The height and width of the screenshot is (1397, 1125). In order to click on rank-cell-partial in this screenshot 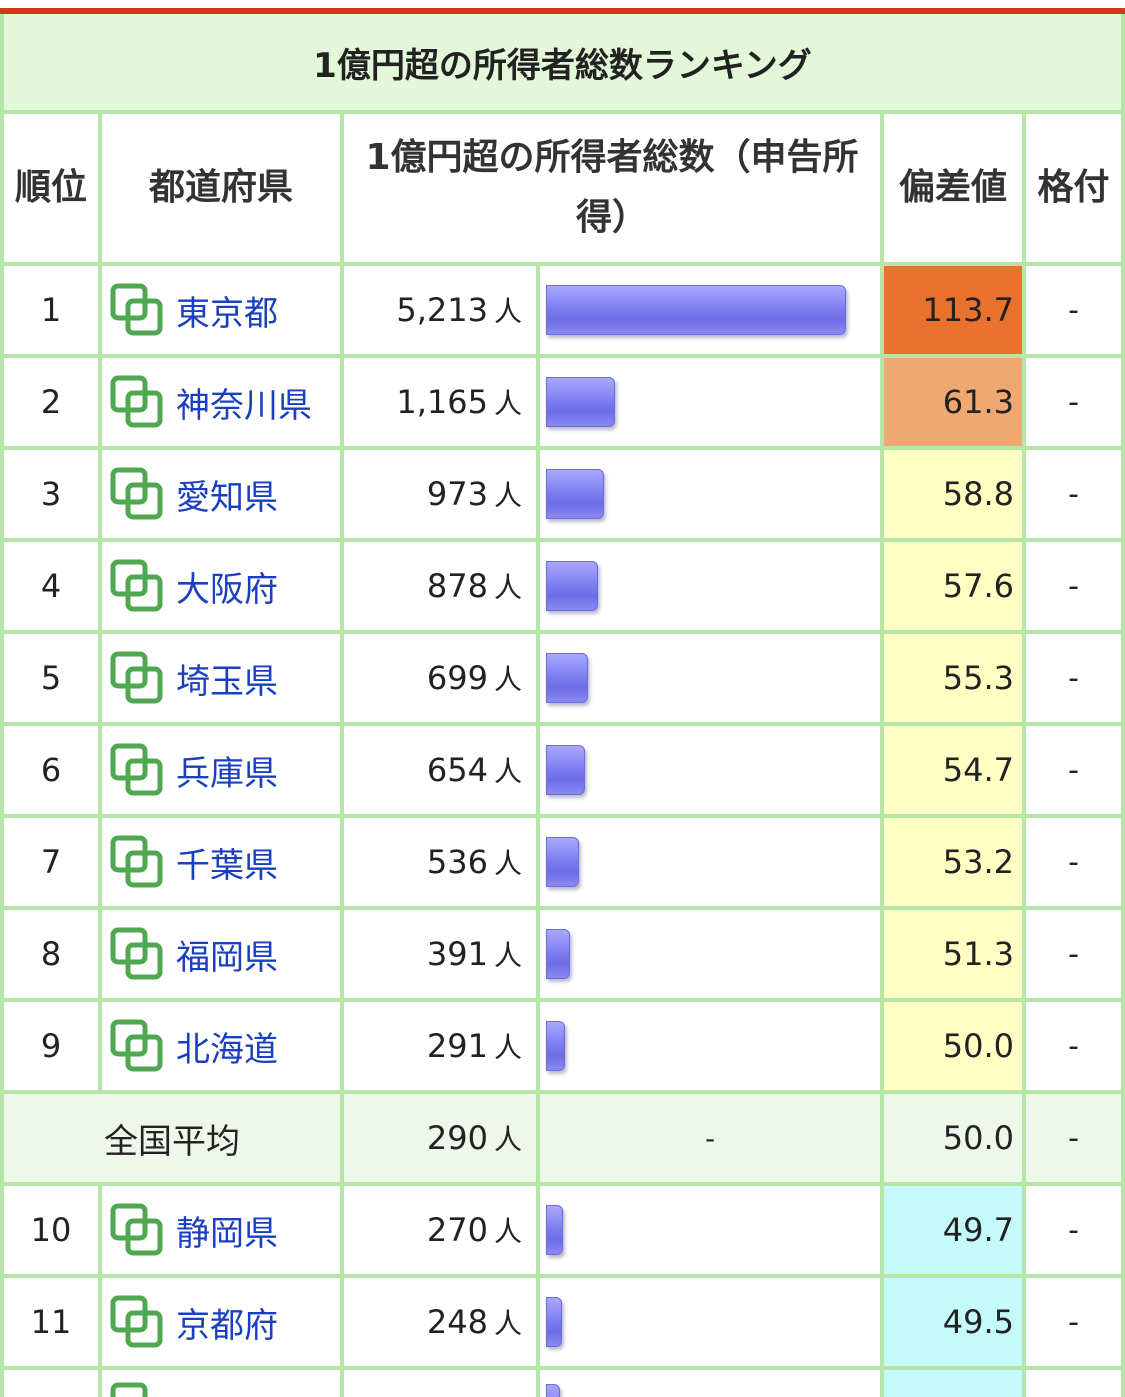, I will do `click(51, 1383)`.